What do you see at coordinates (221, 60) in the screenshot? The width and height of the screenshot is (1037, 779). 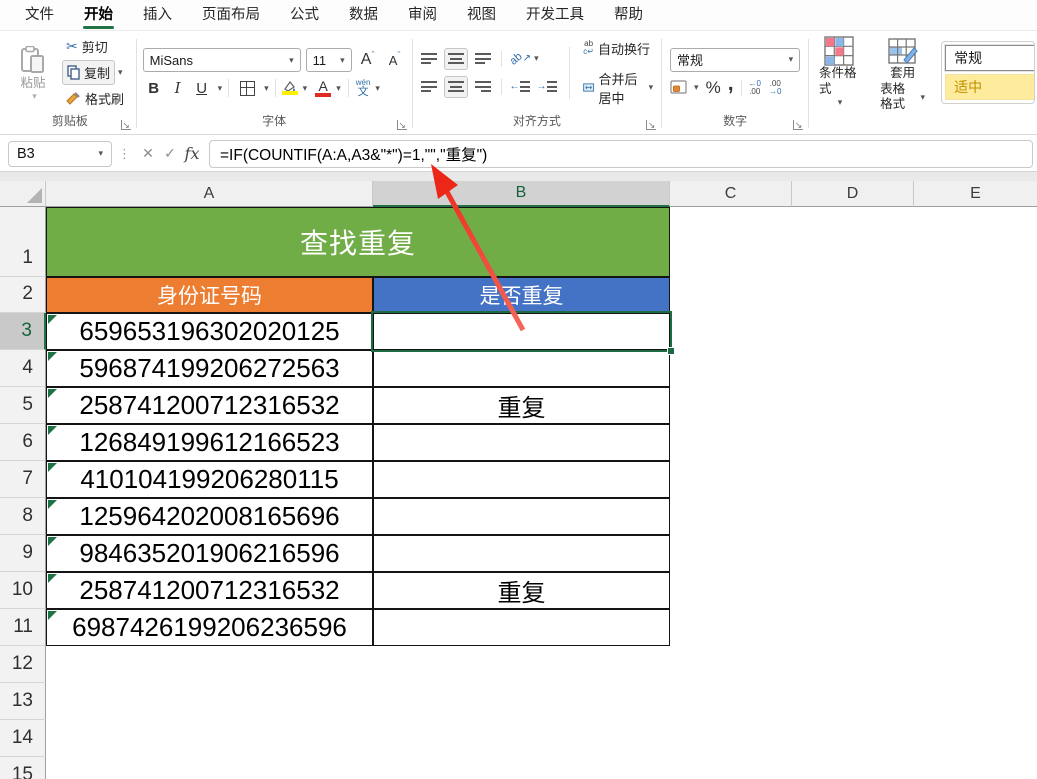 I see `font-name-combo: MiSans ▾` at bounding box center [221, 60].